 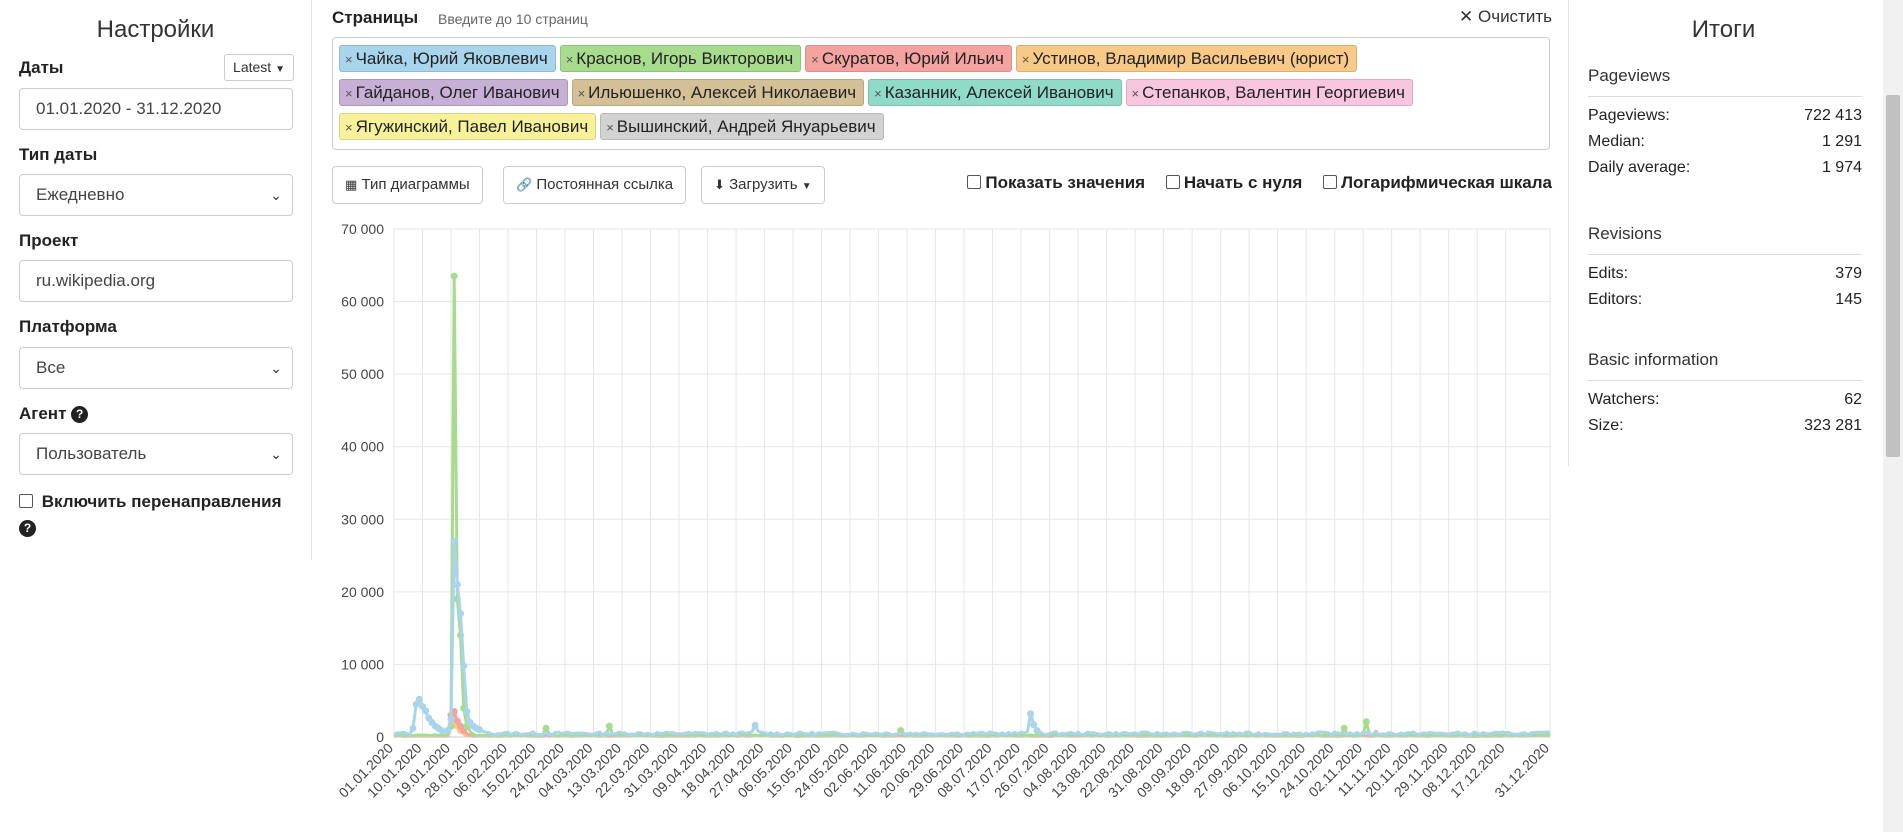 I want to click on page-tag: × Ильюшенко, Алексей Николаевич, so click(x=718, y=92).